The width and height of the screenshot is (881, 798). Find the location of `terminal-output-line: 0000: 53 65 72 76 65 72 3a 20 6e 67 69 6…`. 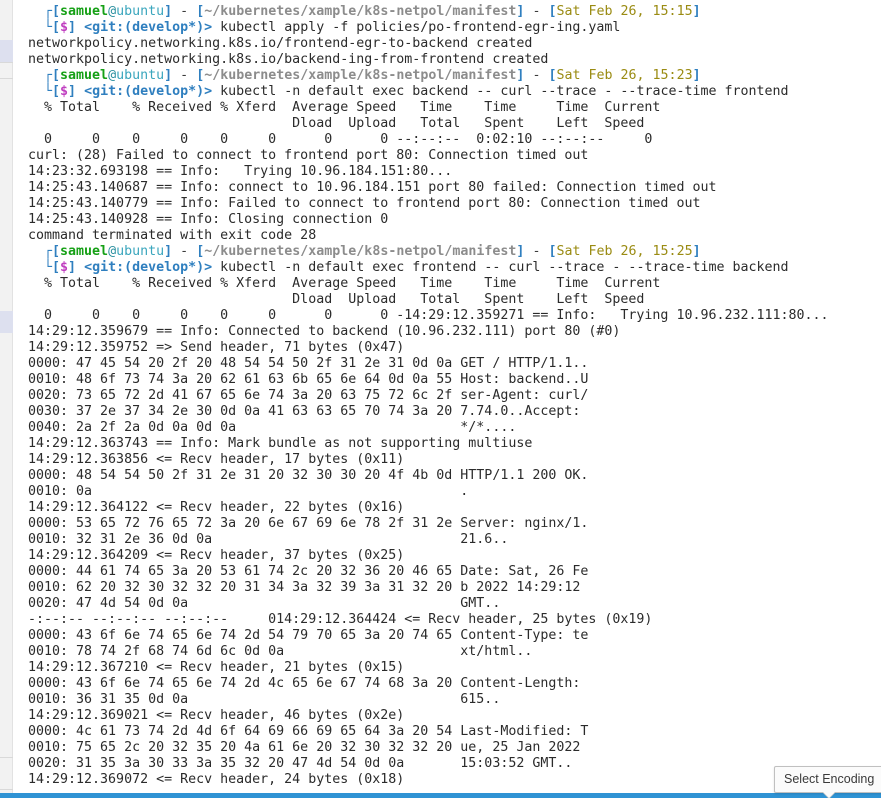

terminal-output-line: 0000: 53 65 72 76 65 72 3a 20 6e 67 69 6… is located at coordinates (308, 523).